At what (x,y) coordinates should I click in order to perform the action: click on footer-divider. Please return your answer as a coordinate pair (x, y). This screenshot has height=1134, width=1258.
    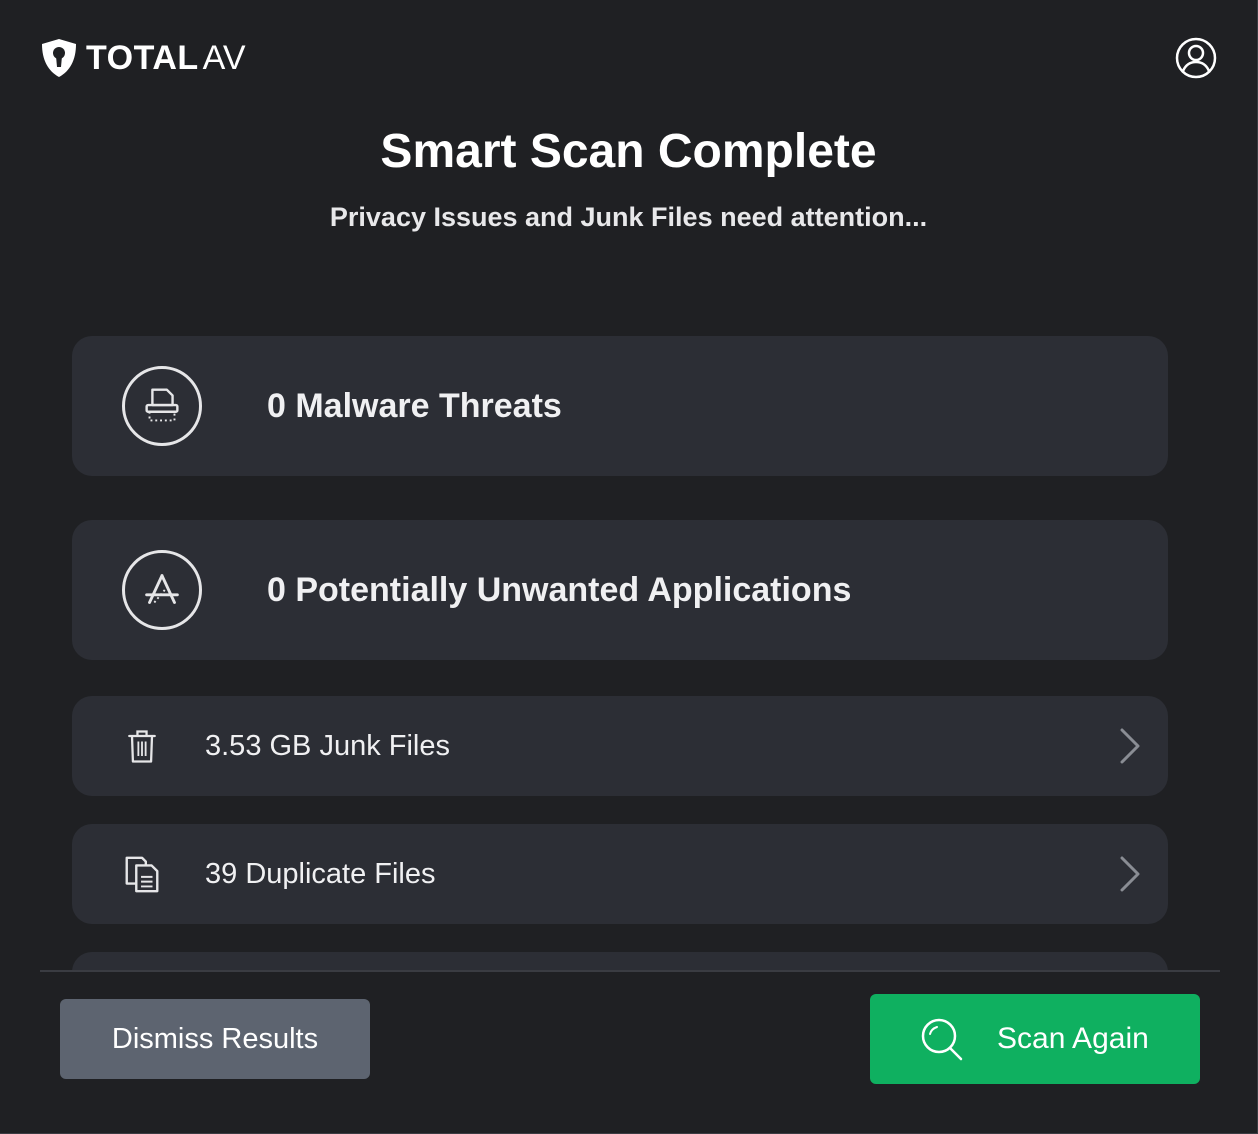
    Looking at the image, I should click on (630, 971).